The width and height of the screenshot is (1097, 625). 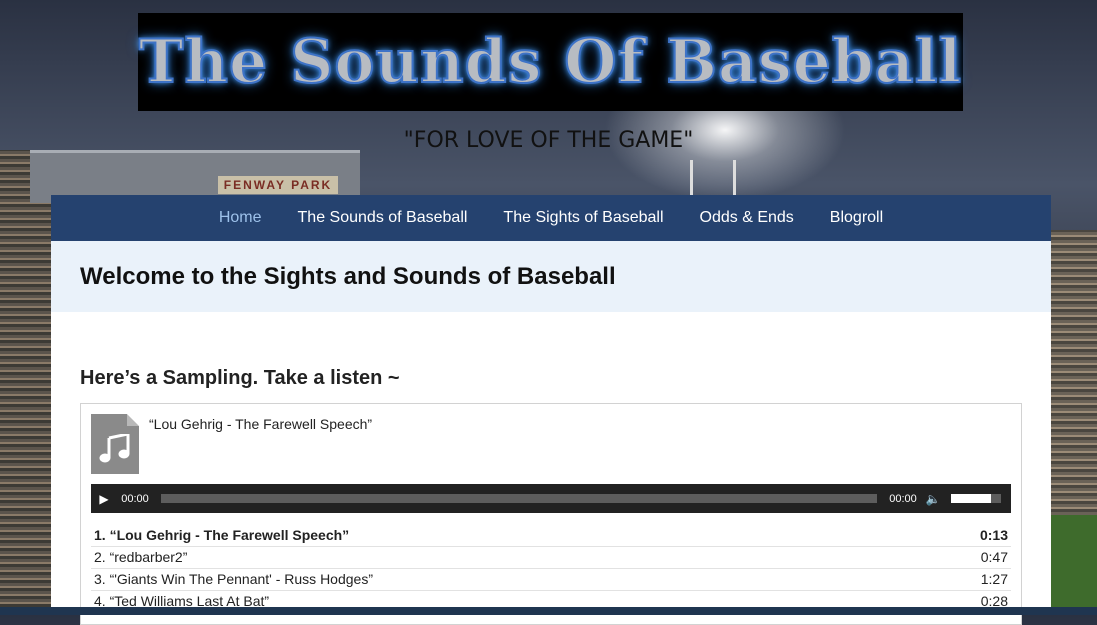 I want to click on duration-time: 00:00, so click(x=903, y=498).